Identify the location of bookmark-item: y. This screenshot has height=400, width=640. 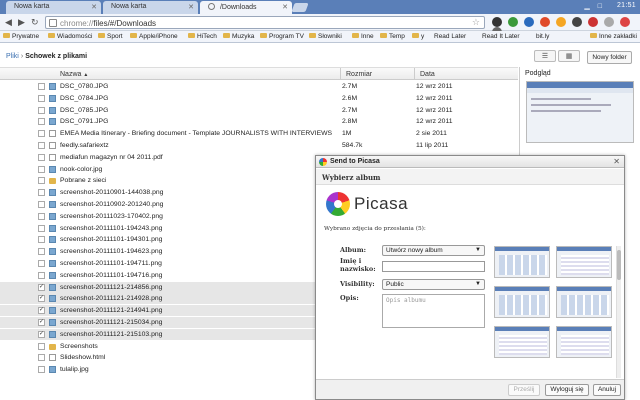
(418, 36).